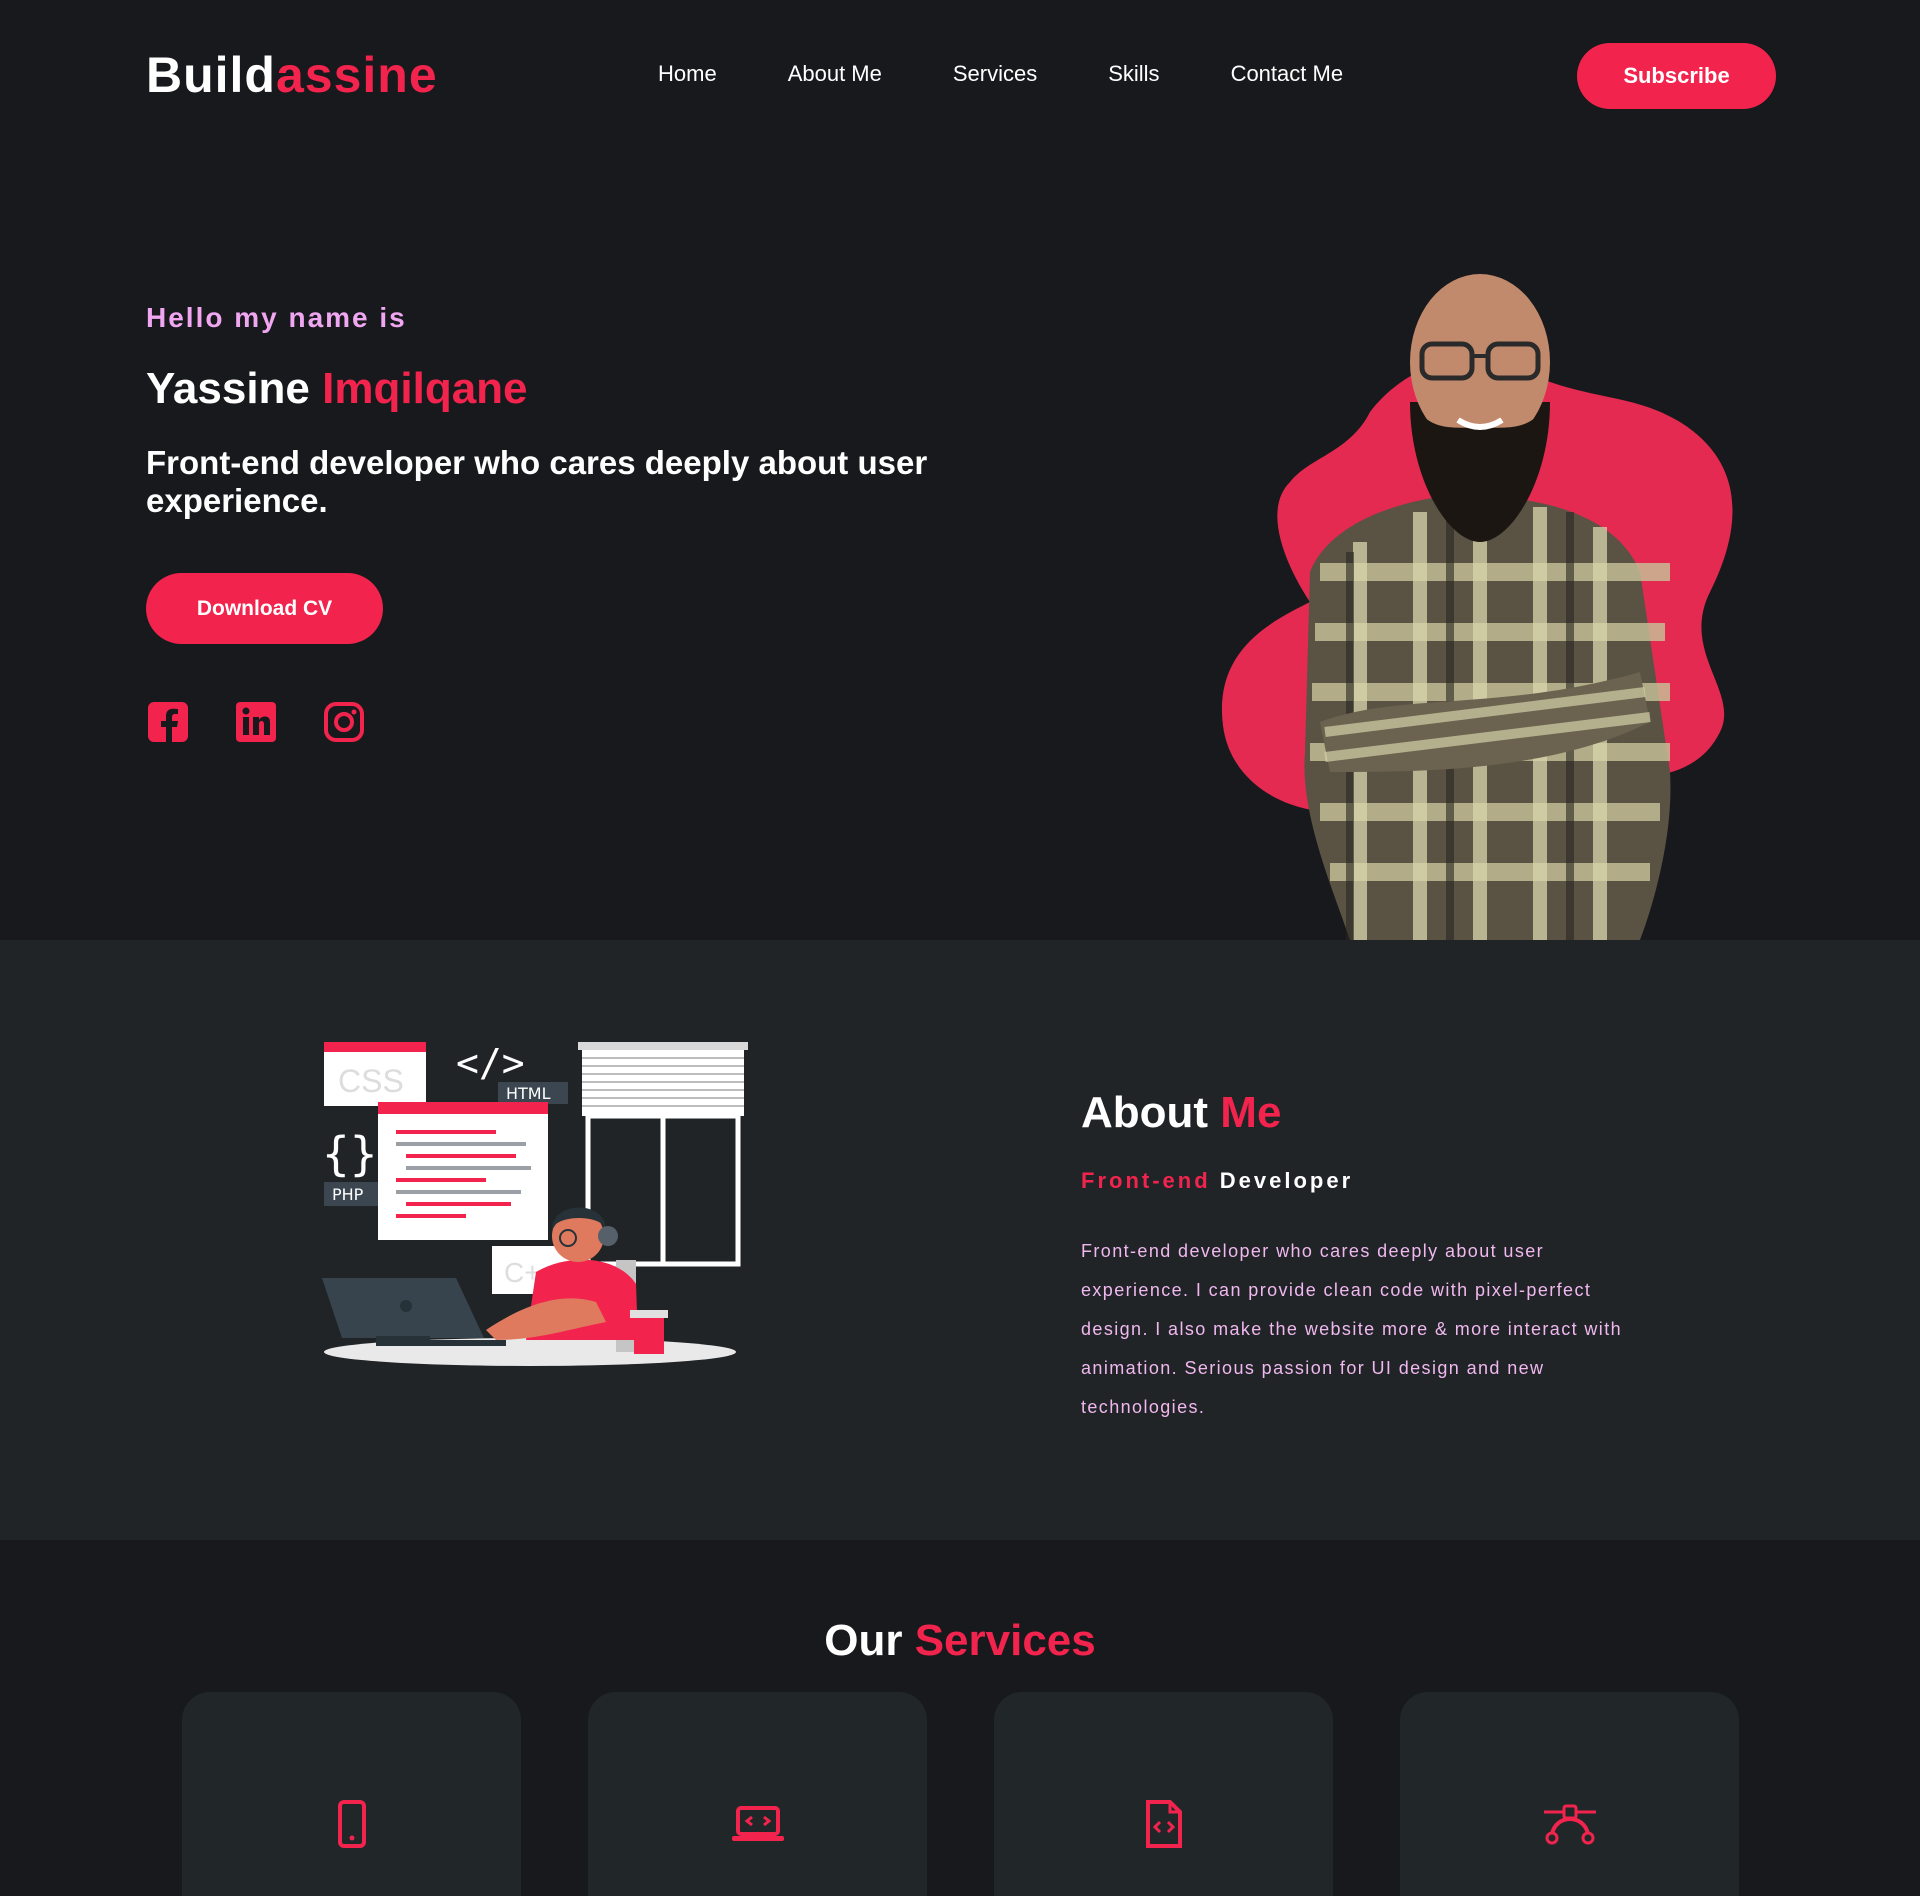  I want to click on service-card-code, so click(1163, 1794).